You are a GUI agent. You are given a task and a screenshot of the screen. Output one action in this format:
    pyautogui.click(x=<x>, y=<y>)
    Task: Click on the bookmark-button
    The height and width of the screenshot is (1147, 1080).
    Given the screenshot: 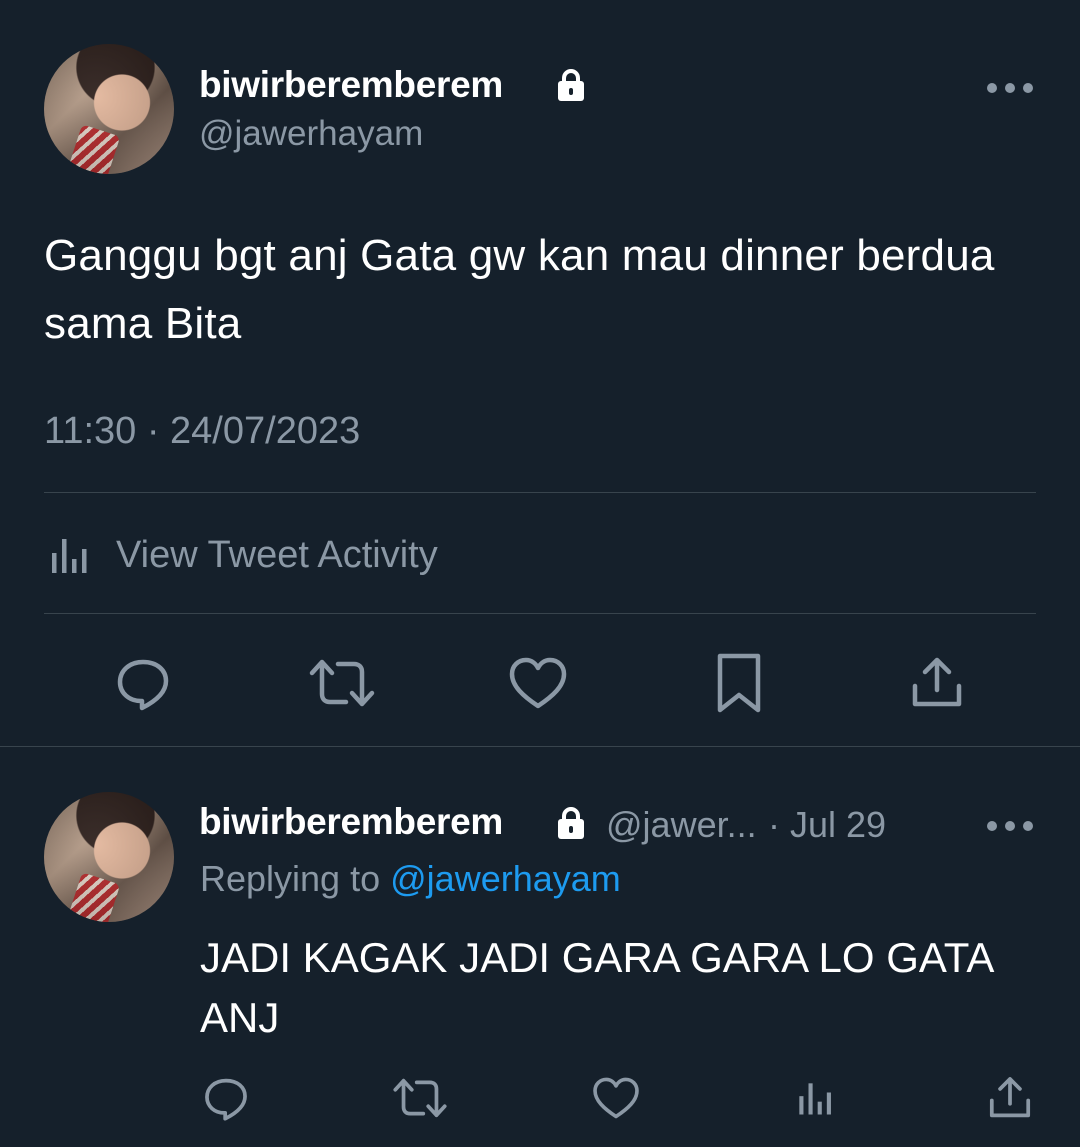 What is the action you would take?
    pyautogui.click(x=739, y=683)
    